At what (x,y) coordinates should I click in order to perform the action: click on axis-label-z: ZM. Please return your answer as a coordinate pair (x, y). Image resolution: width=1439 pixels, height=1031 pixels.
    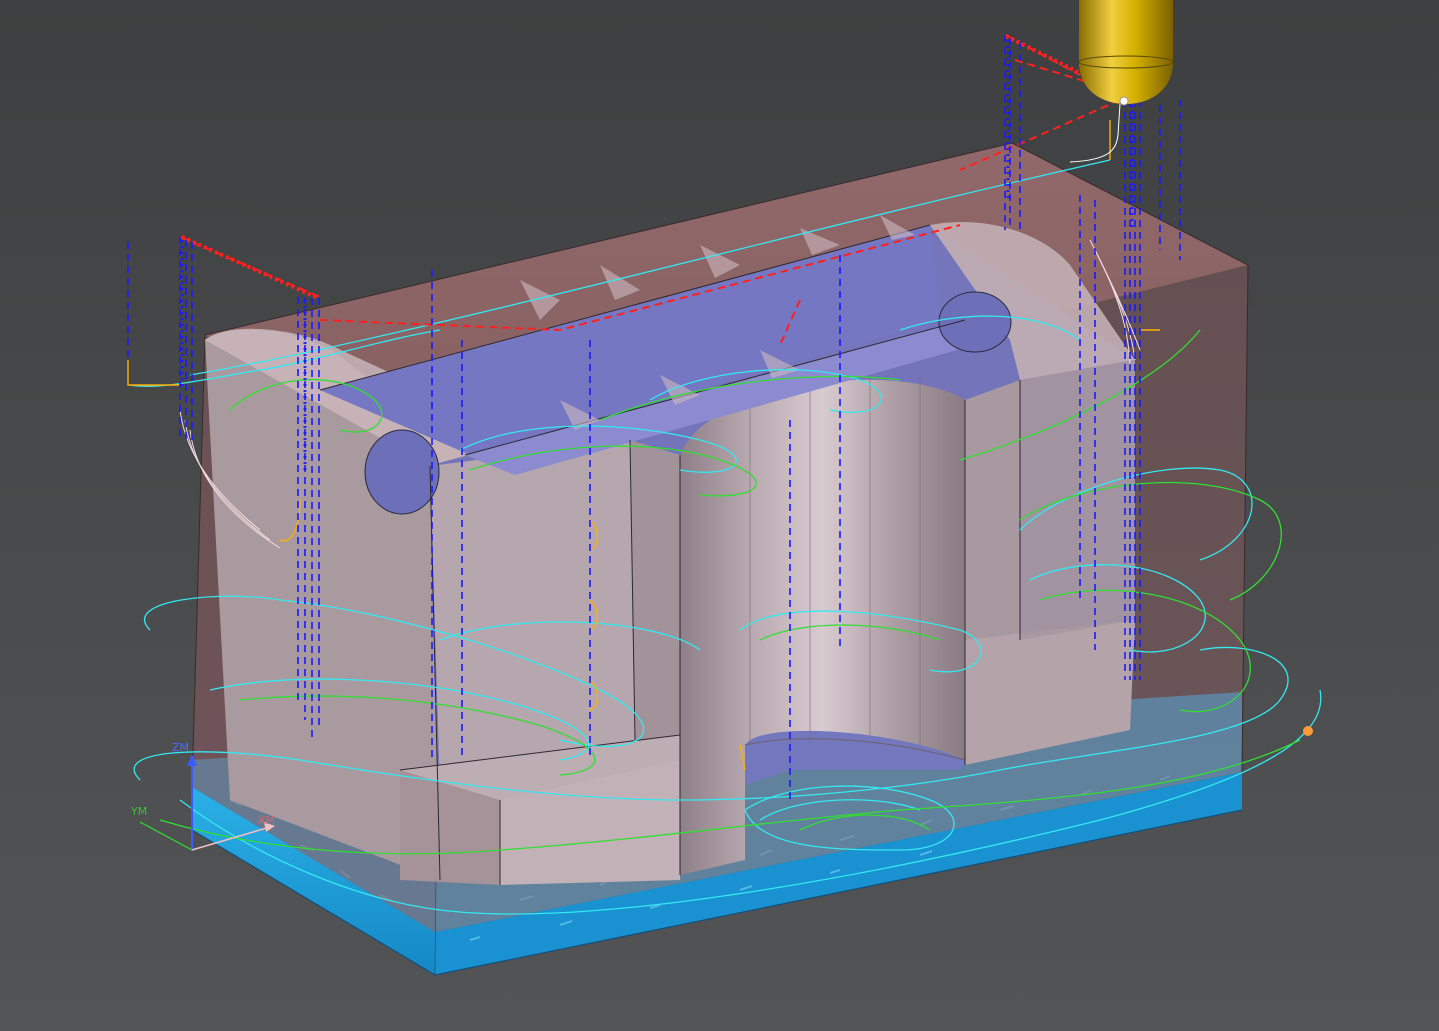
    Looking at the image, I should click on (181, 747).